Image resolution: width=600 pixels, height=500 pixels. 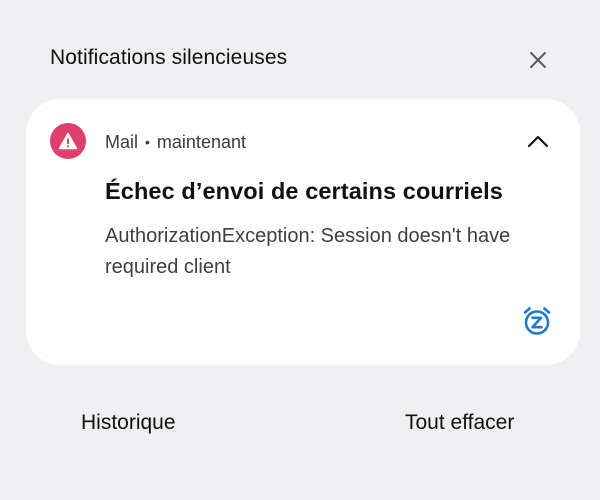 I want to click on snooze-button, so click(x=537, y=321).